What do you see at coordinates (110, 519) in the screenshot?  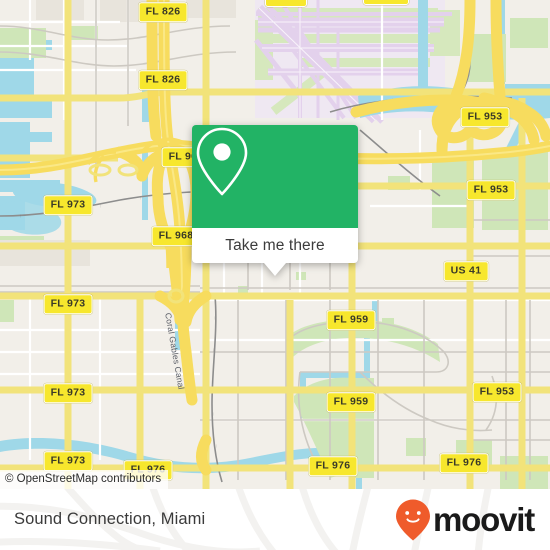 I see `place-title: Sound Connection, Miami` at bounding box center [110, 519].